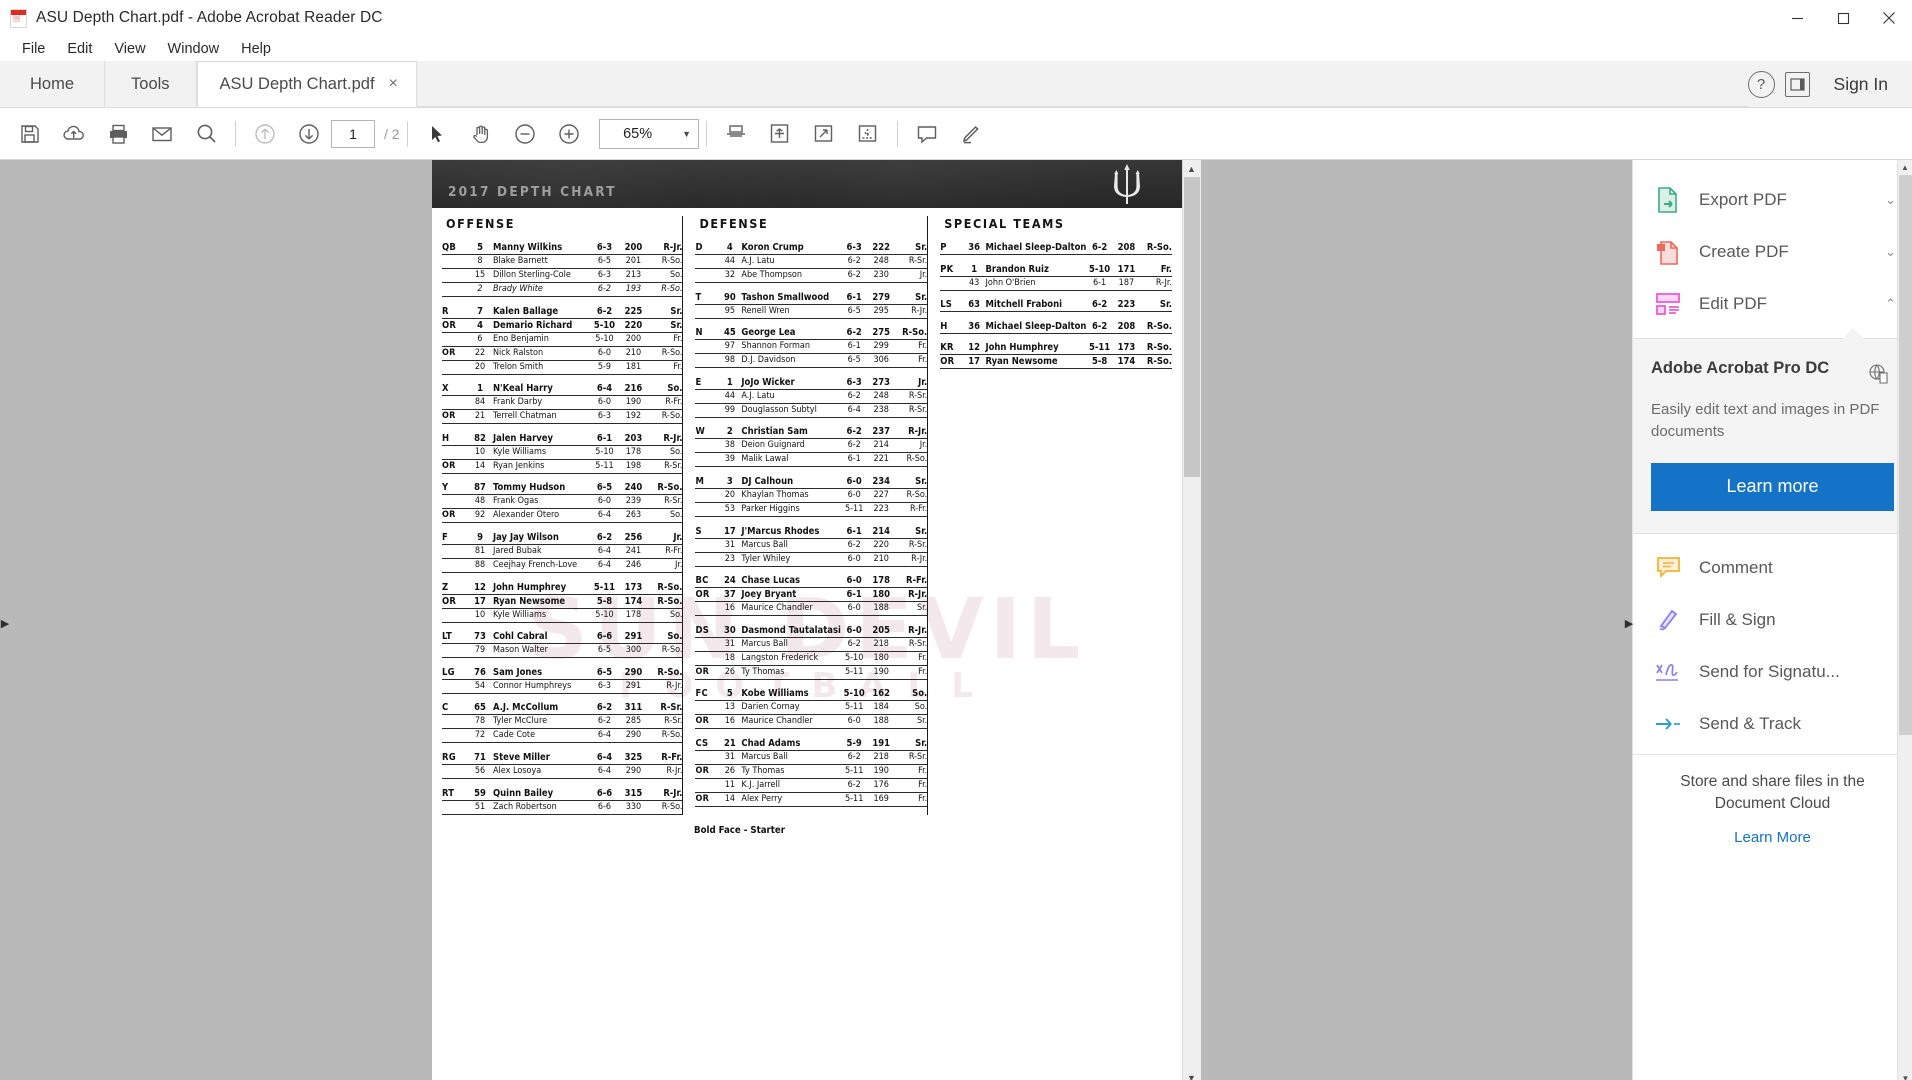  Describe the element at coordinates (525, 134) in the screenshot. I see `zoom-out-icon` at that location.